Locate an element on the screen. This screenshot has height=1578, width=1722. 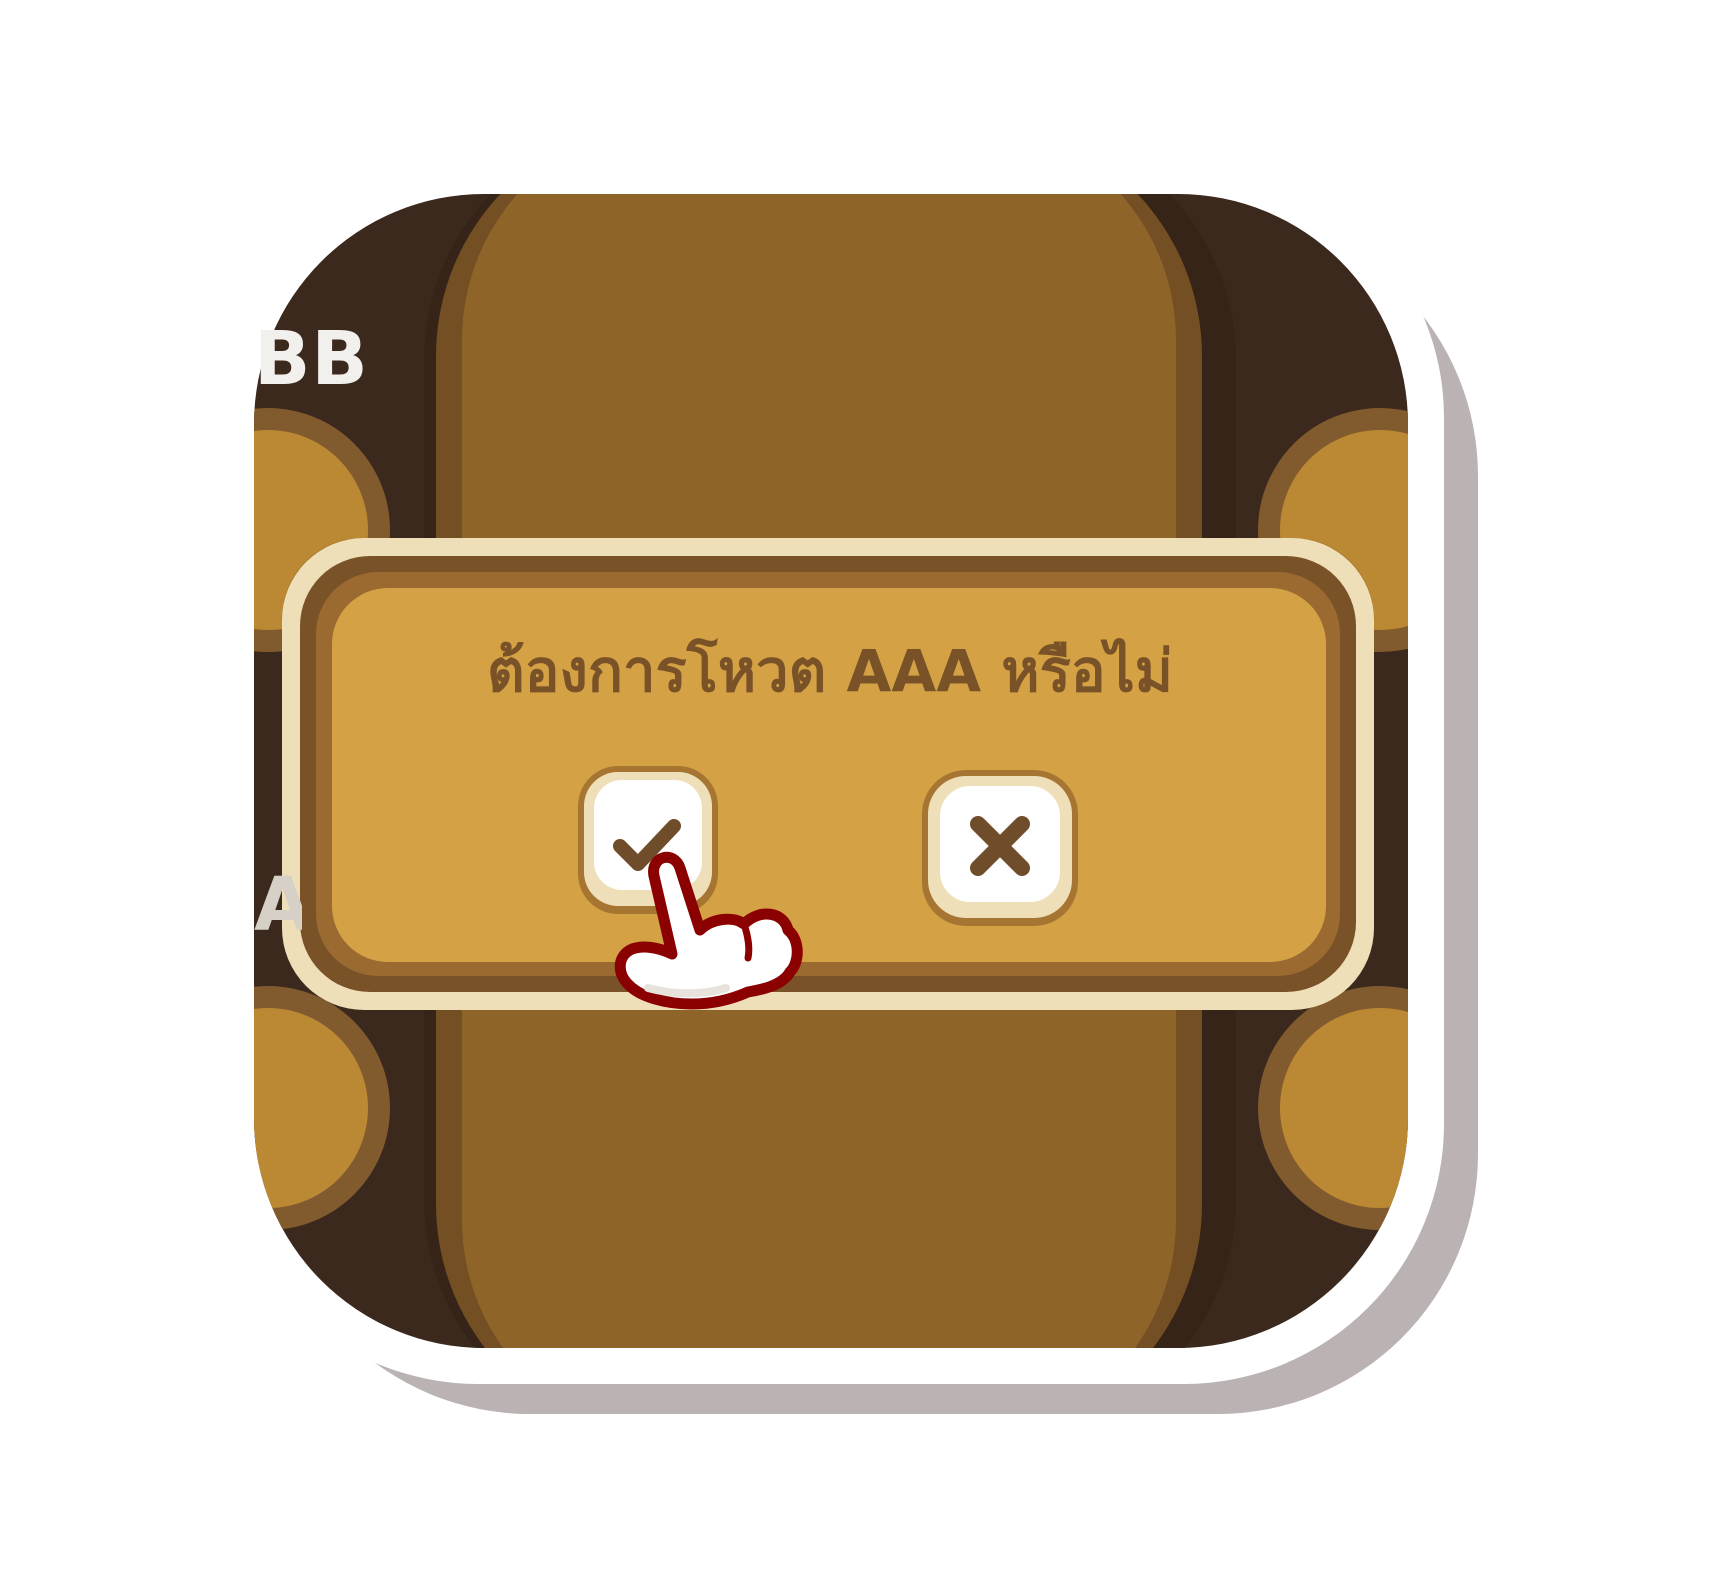
player-label-top-left: BB is located at coordinates (311, 359).